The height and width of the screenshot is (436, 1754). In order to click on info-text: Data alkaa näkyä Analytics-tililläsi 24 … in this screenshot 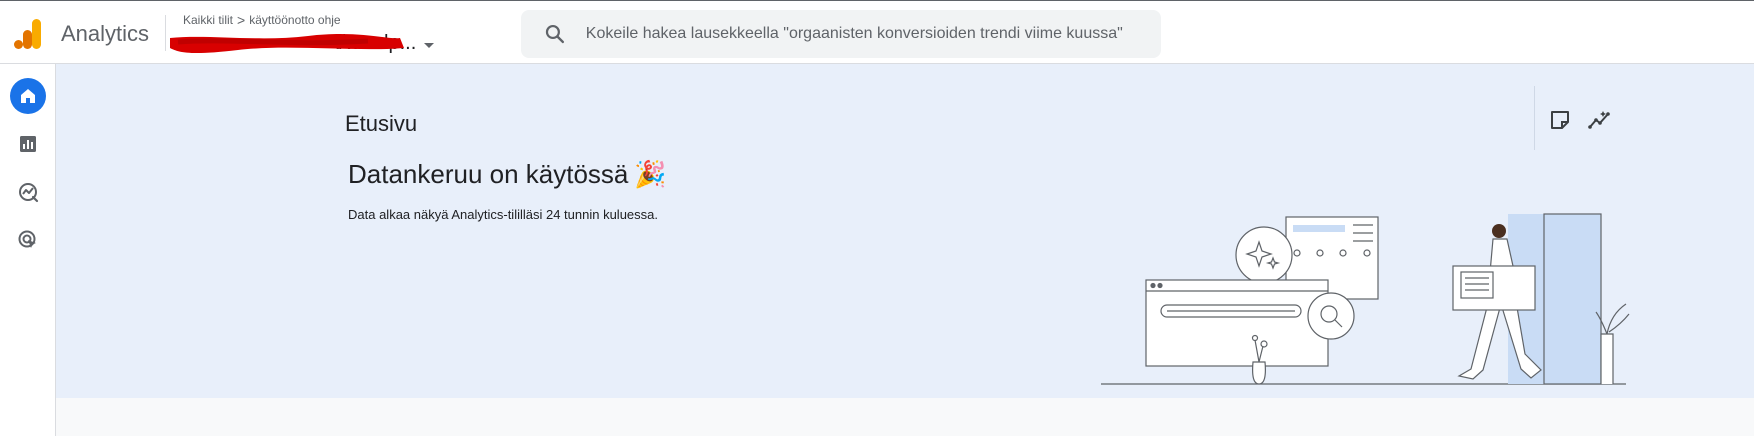, I will do `click(503, 214)`.